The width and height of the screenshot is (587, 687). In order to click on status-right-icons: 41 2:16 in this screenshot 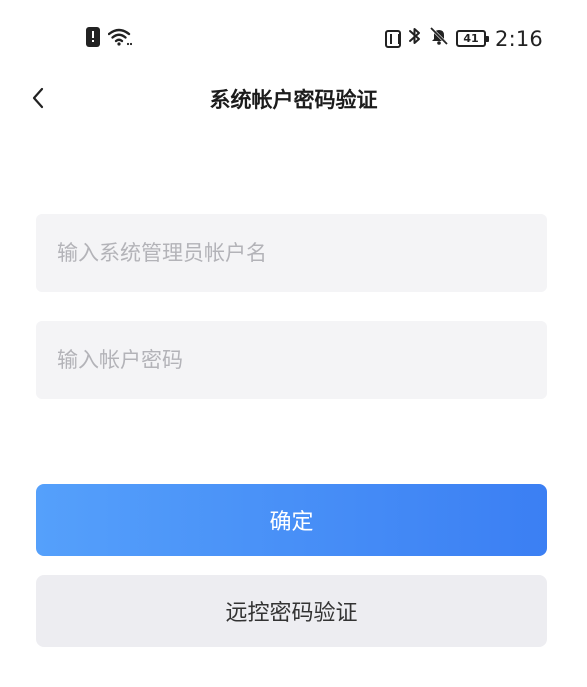, I will do `click(464, 38)`.